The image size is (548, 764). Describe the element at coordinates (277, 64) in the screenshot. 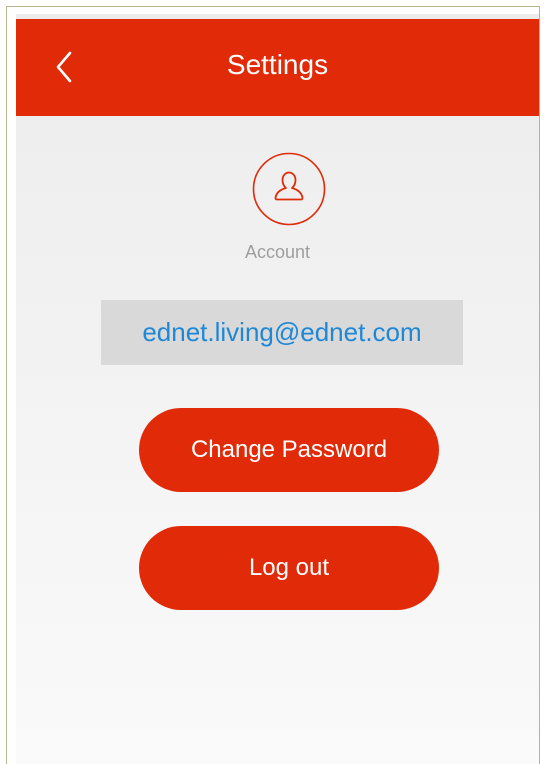

I see `page-title: Settings` at that location.